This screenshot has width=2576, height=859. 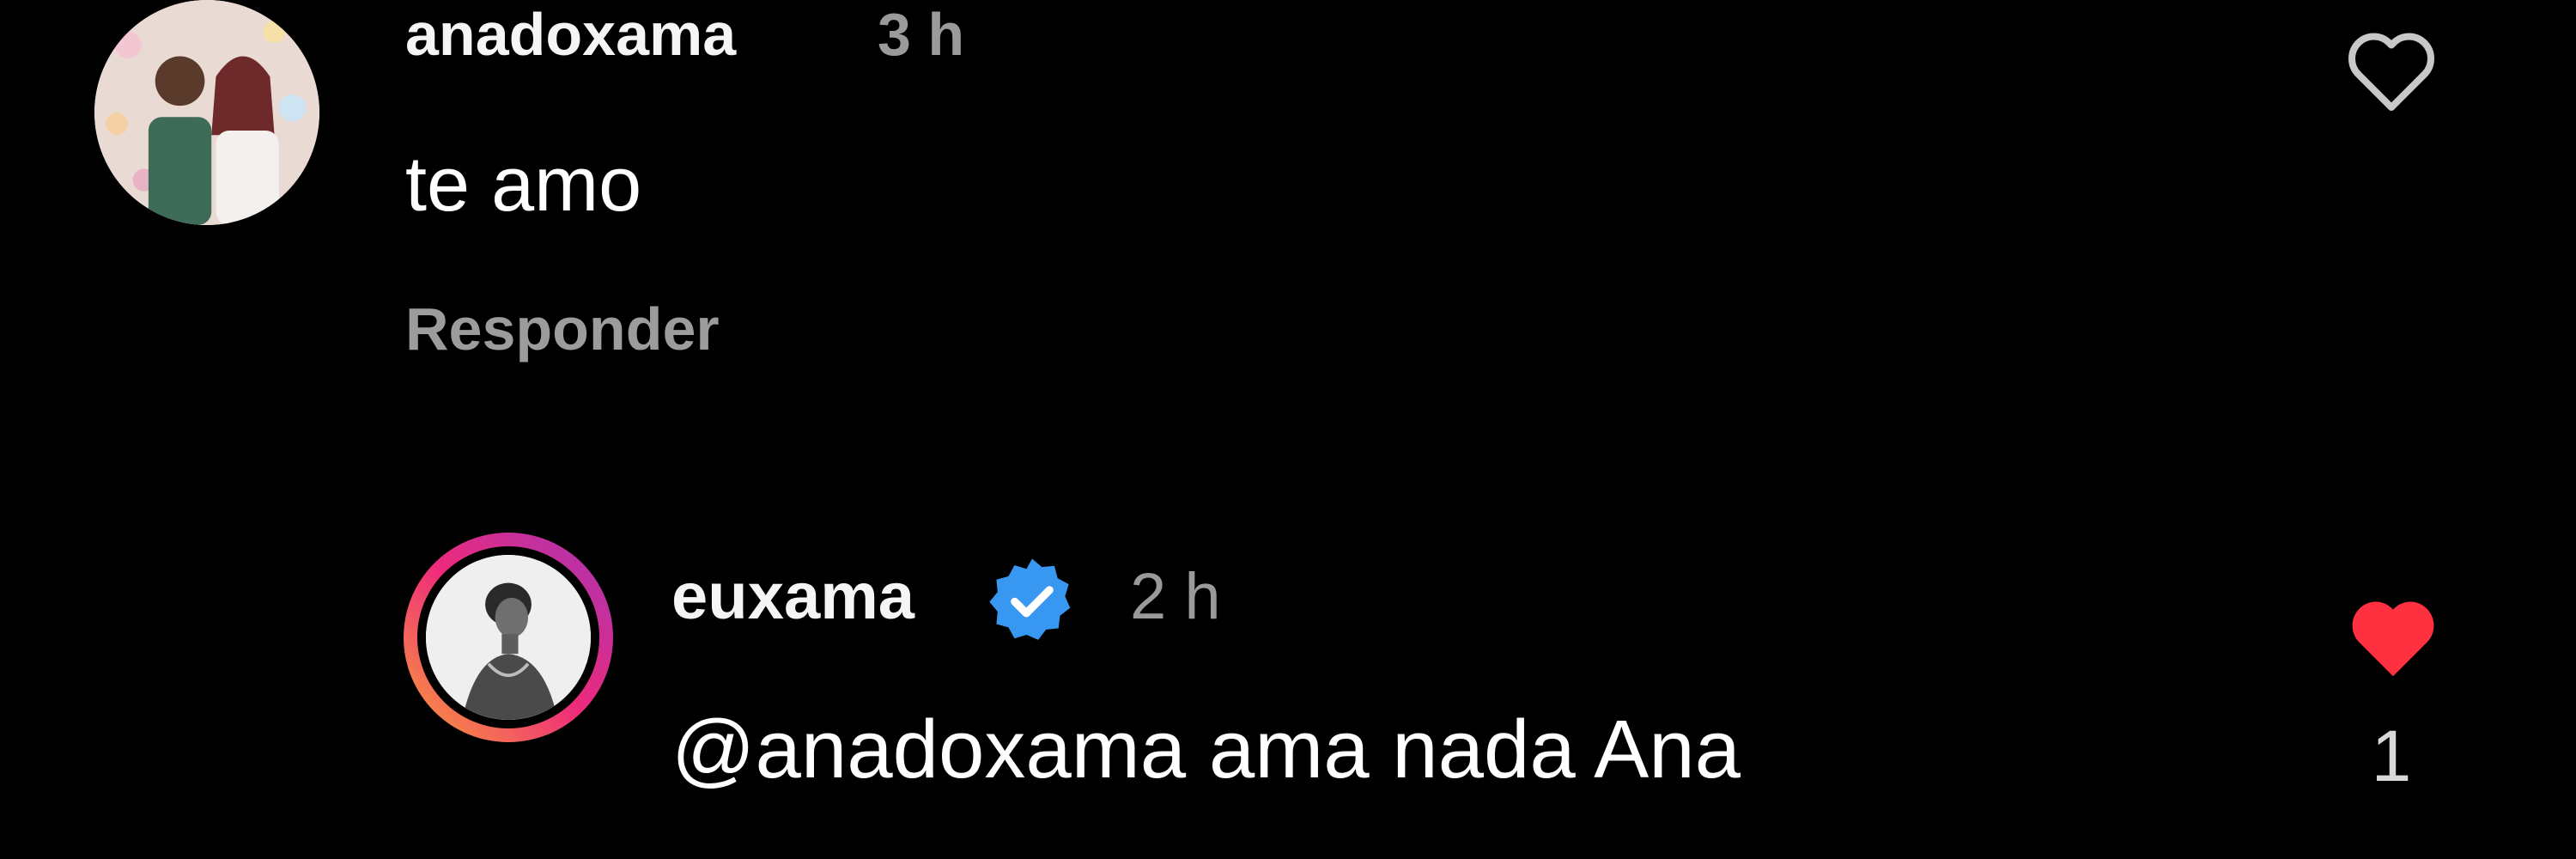 I want to click on reply-text: @anadoxama ama nada Ana, so click(x=1206, y=750).